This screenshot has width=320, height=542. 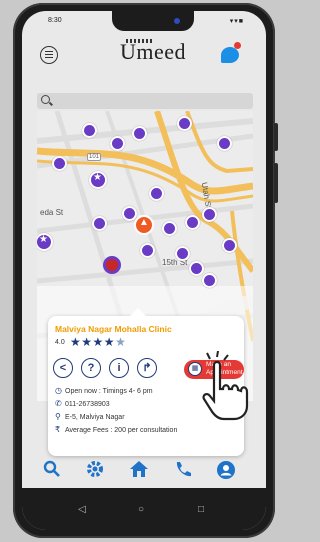 What do you see at coordinates (276, 183) in the screenshot?
I see `phone-volume-button` at bounding box center [276, 183].